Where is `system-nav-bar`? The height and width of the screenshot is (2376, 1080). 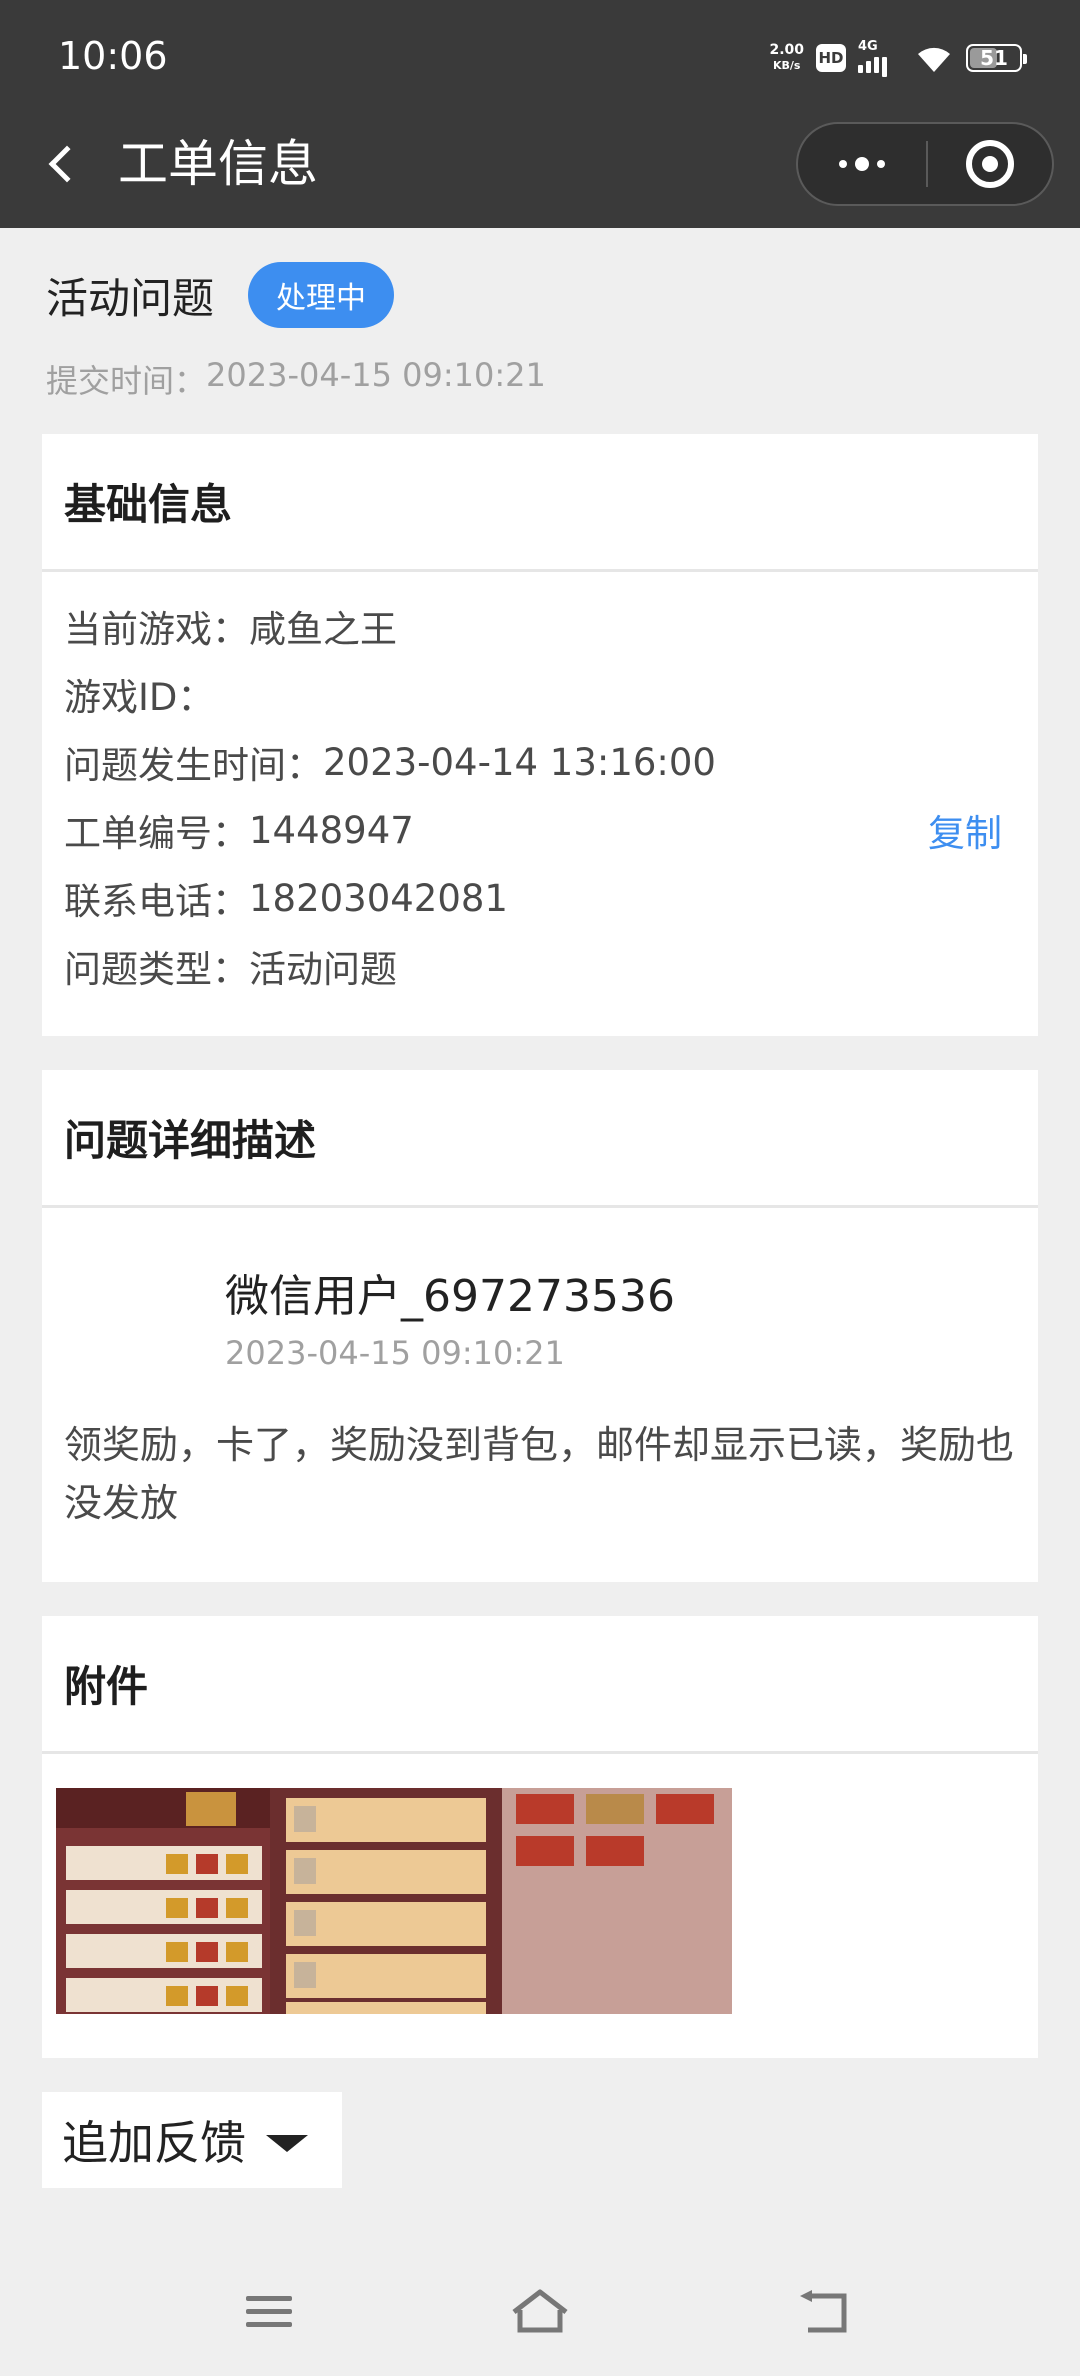 system-nav-bar is located at coordinates (540, 2308).